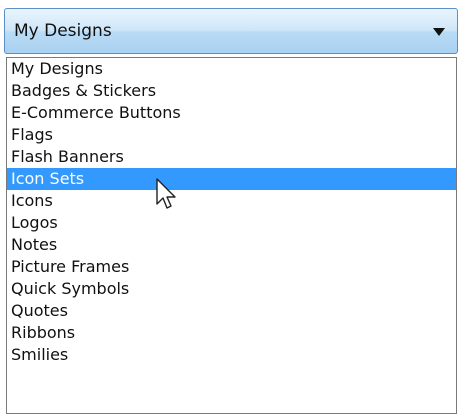  I want to click on option-icon-sets: Icon Sets, so click(231, 179).